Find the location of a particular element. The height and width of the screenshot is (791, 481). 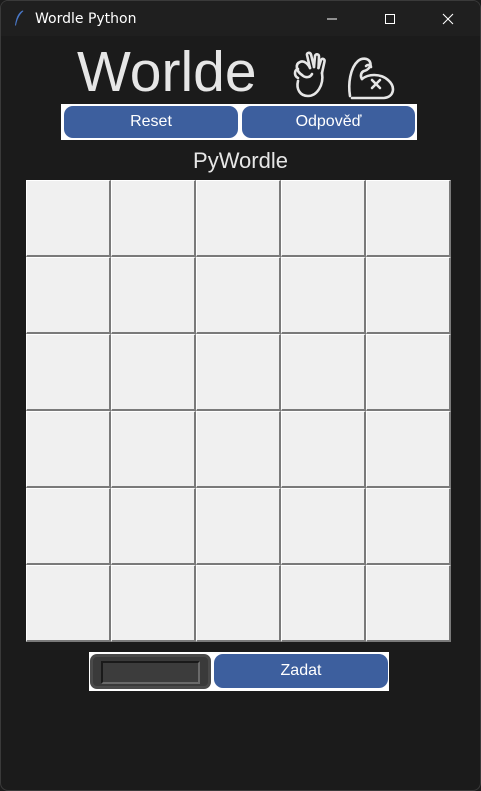

window-title: Wordle Python is located at coordinates (86, 19).